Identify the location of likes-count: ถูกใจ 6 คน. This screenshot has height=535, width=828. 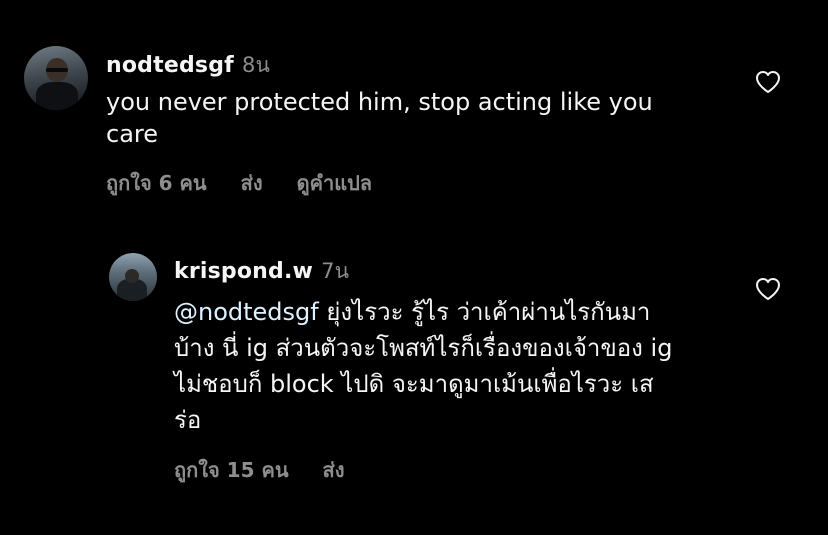
(156, 183).